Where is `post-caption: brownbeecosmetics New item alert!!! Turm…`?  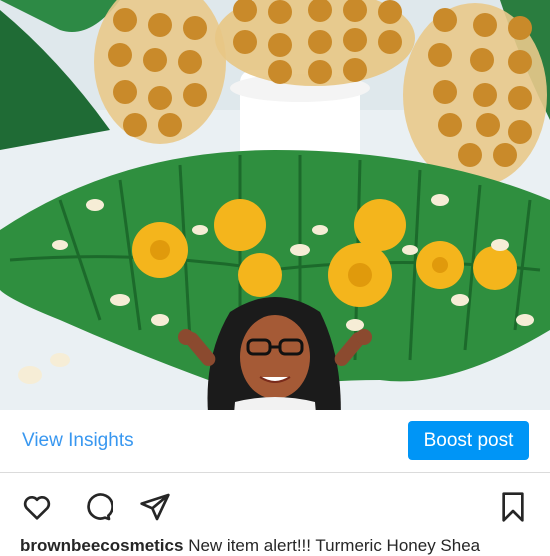
post-caption: brownbeecosmetics New item alert!!! Turm… is located at coordinates (285, 546).